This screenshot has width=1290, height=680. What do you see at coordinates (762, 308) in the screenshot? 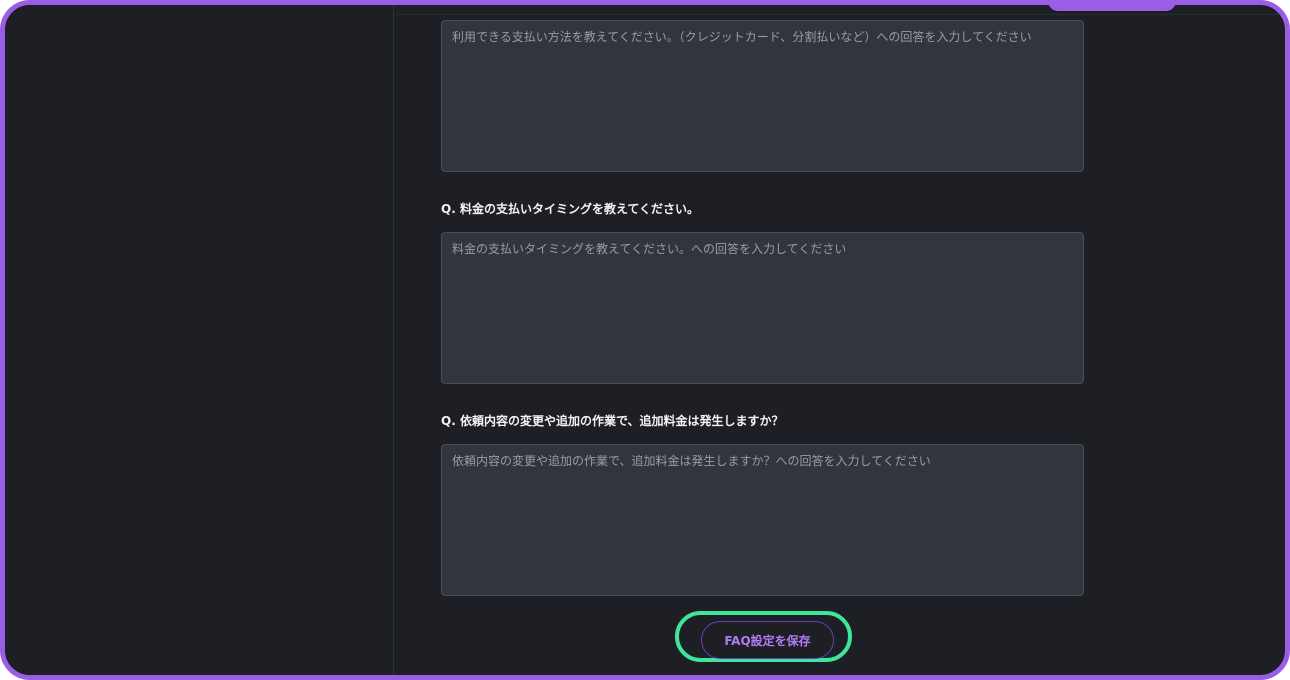
I see `answer-payment-timing-field` at bounding box center [762, 308].